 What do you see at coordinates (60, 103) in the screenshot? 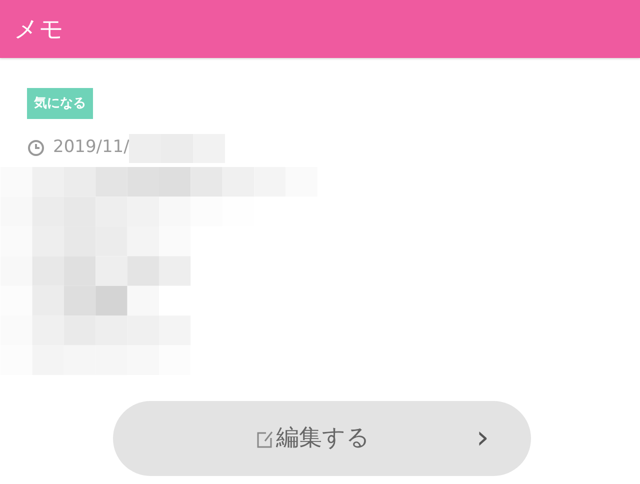
I see `tag-label: 気になる` at bounding box center [60, 103].